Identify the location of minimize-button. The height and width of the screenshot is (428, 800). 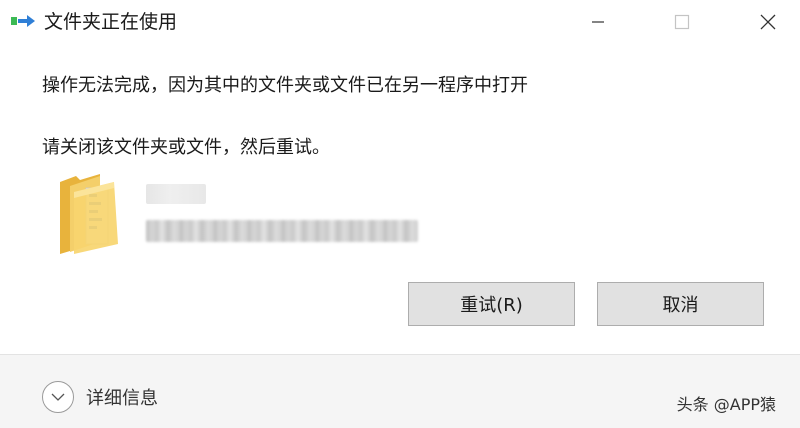
(598, 22).